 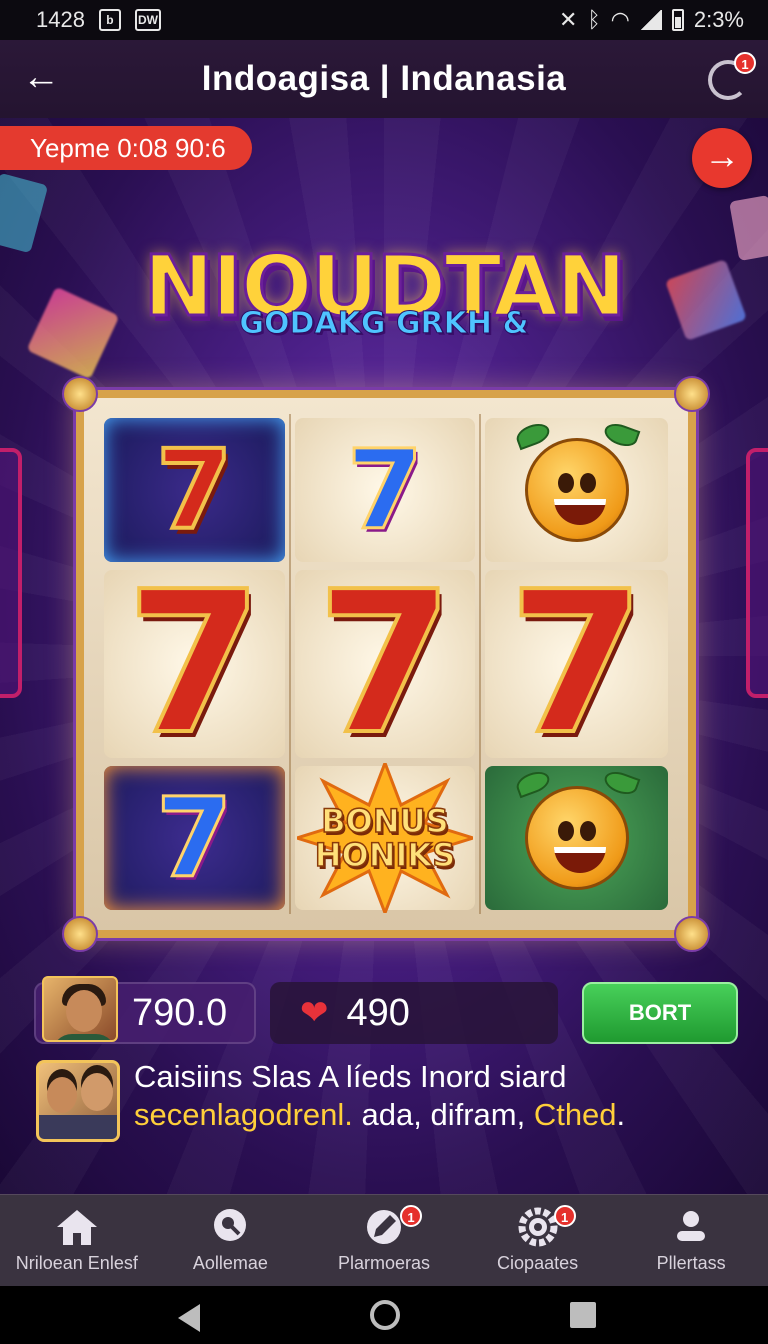 I want to click on chat-avatar, so click(x=78, y=1101).